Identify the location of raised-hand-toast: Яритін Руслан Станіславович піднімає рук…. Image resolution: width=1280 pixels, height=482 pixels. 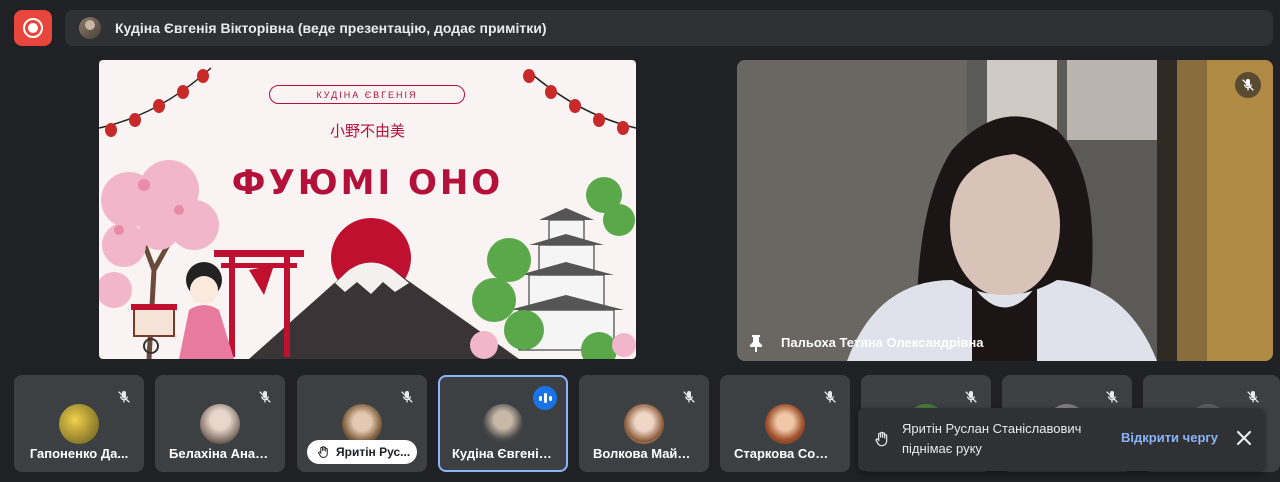
(1061, 439).